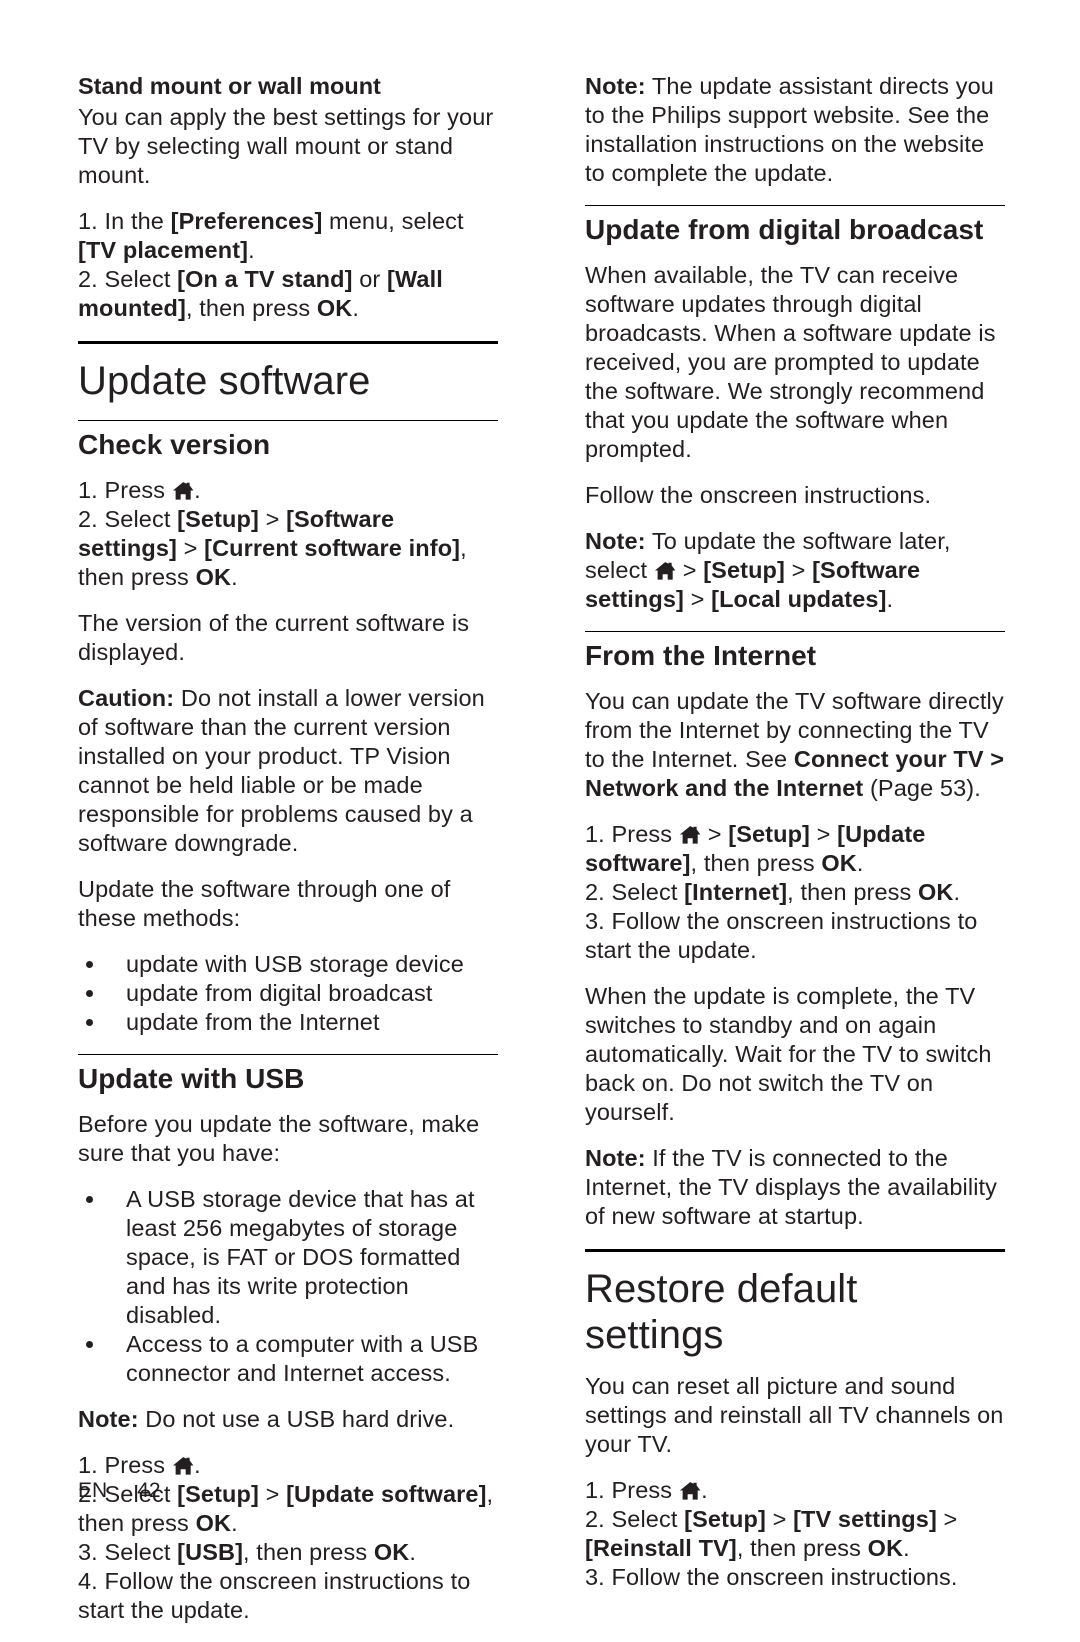 The width and height of the screenshot is (1080, 1642). What do you see at coordinates (139, 1465) in the screenshot?
I see `usb-step-1: 1. Press .` at bounding box center [139, 1465].